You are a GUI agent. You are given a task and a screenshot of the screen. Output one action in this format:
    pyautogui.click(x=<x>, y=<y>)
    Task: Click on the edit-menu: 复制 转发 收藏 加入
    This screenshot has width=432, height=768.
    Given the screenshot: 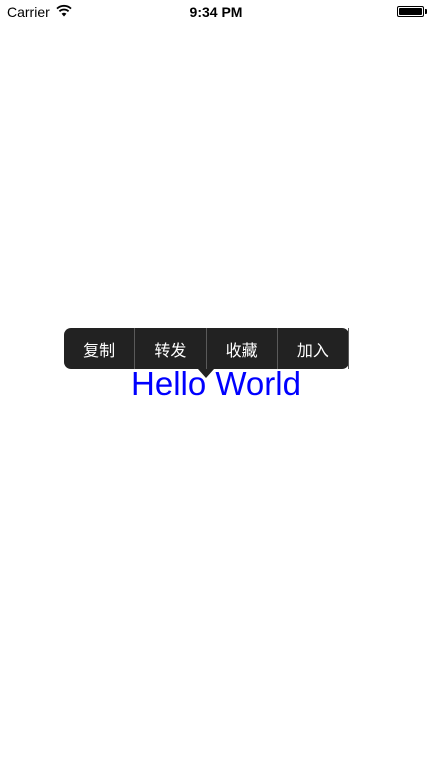 What is the action you would take?
    pyautogui.click(x=206, y=353)
    